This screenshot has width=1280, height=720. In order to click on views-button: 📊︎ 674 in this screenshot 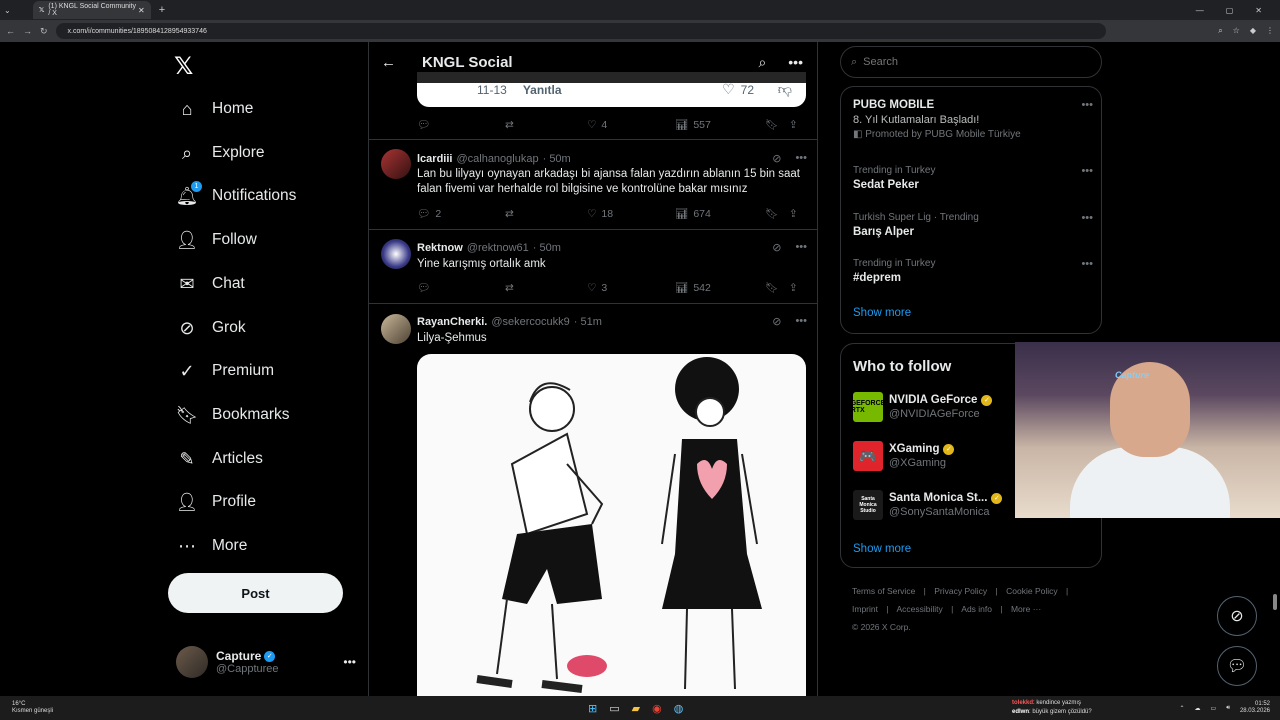, I will do `click(720, 214)`.